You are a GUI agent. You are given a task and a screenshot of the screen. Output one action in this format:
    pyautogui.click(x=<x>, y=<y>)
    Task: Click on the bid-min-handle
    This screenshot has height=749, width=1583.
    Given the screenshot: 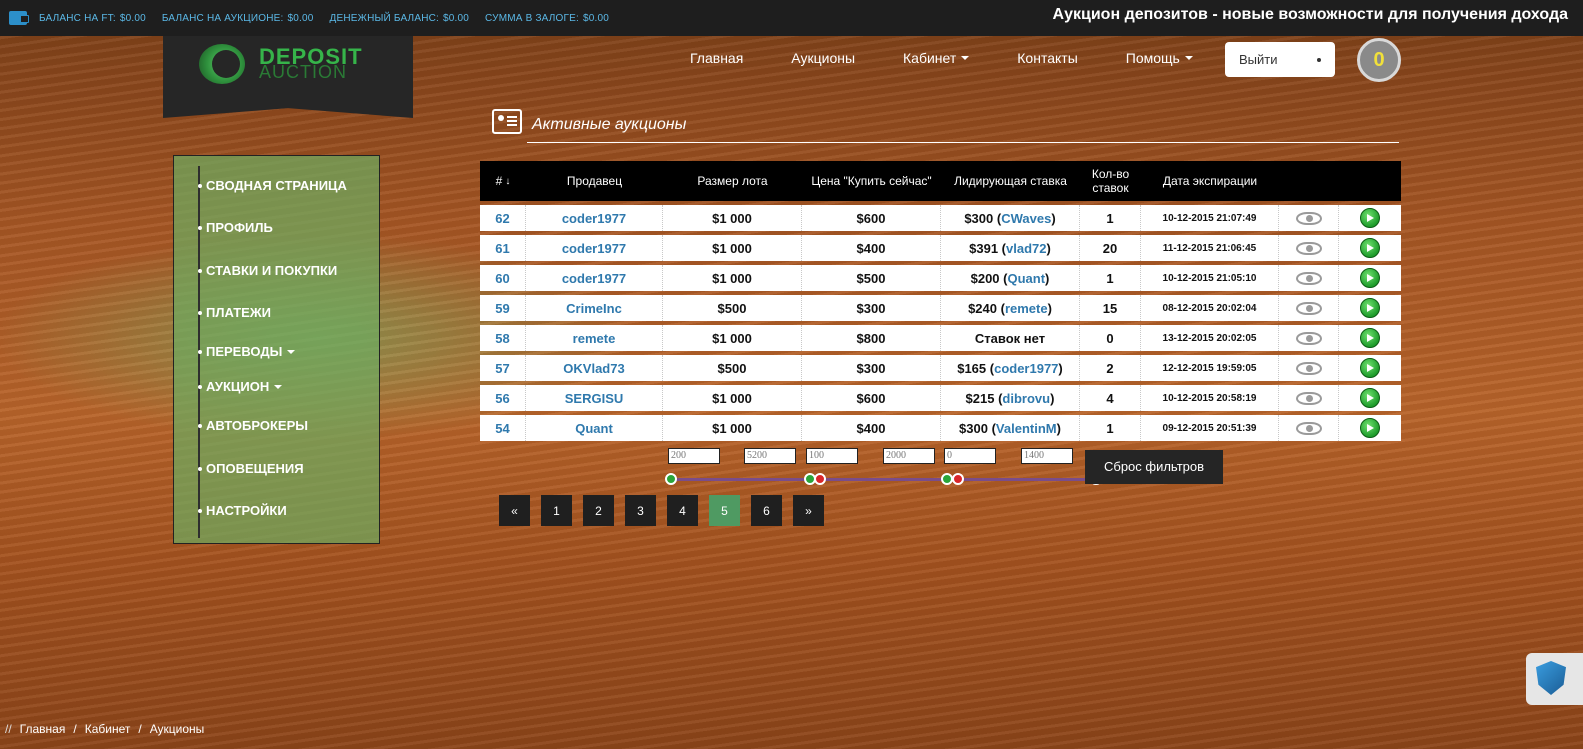 What is the action you would take?
    pyautogui.click(x=947, y=479)
    